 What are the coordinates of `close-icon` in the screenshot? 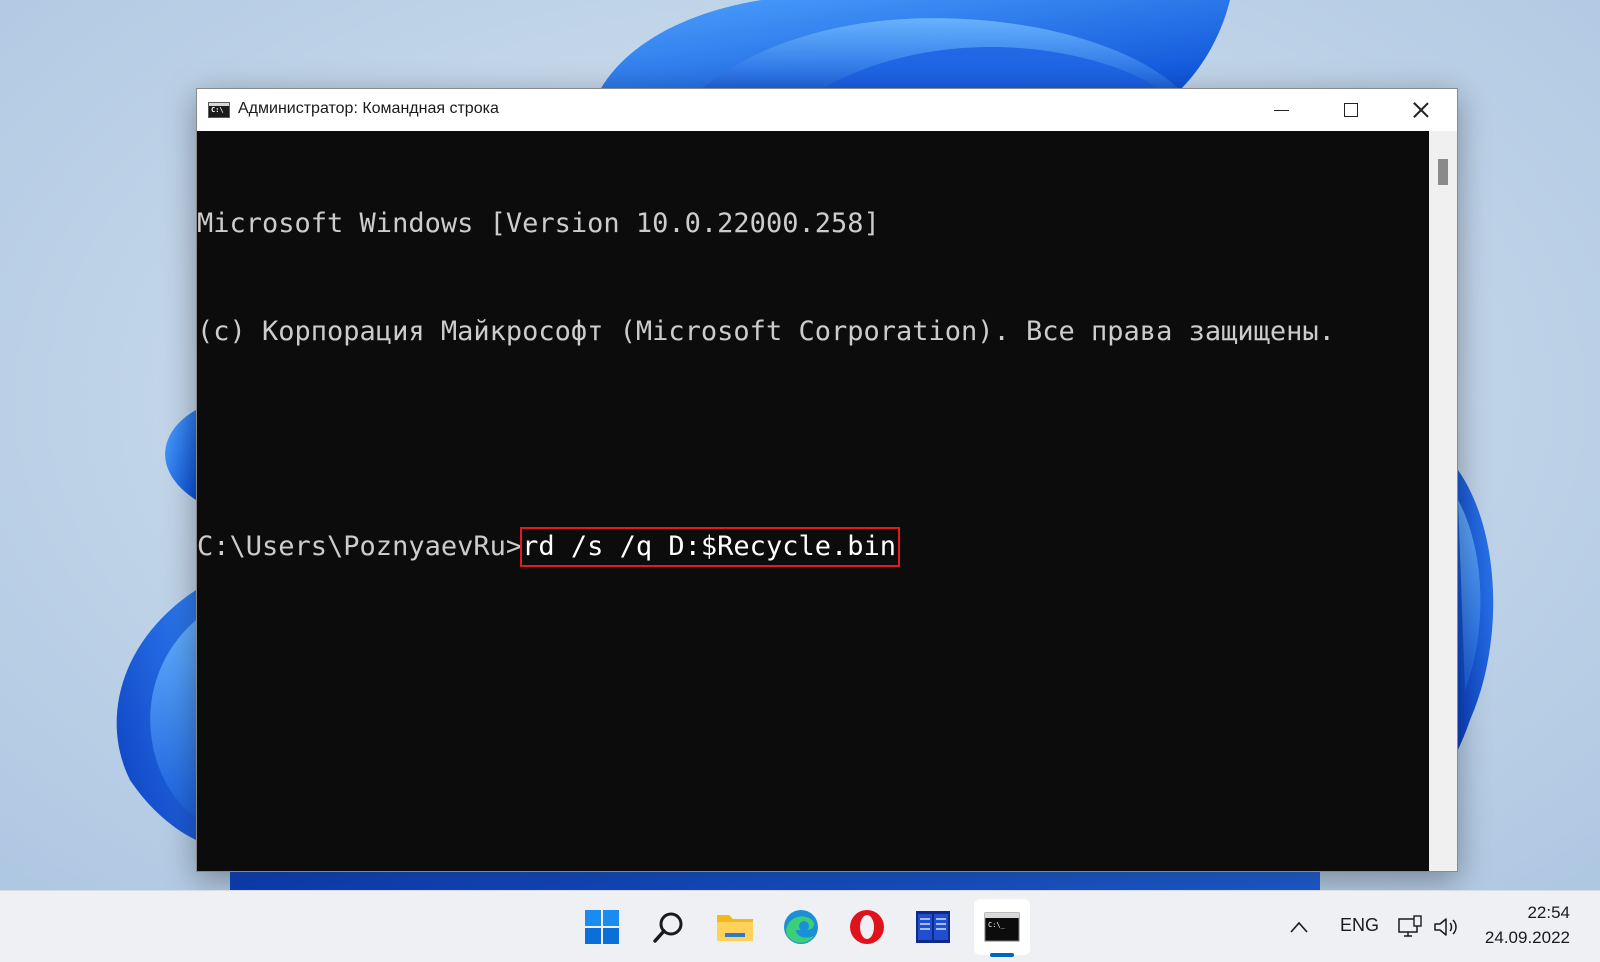 It's located at (1421, 110).